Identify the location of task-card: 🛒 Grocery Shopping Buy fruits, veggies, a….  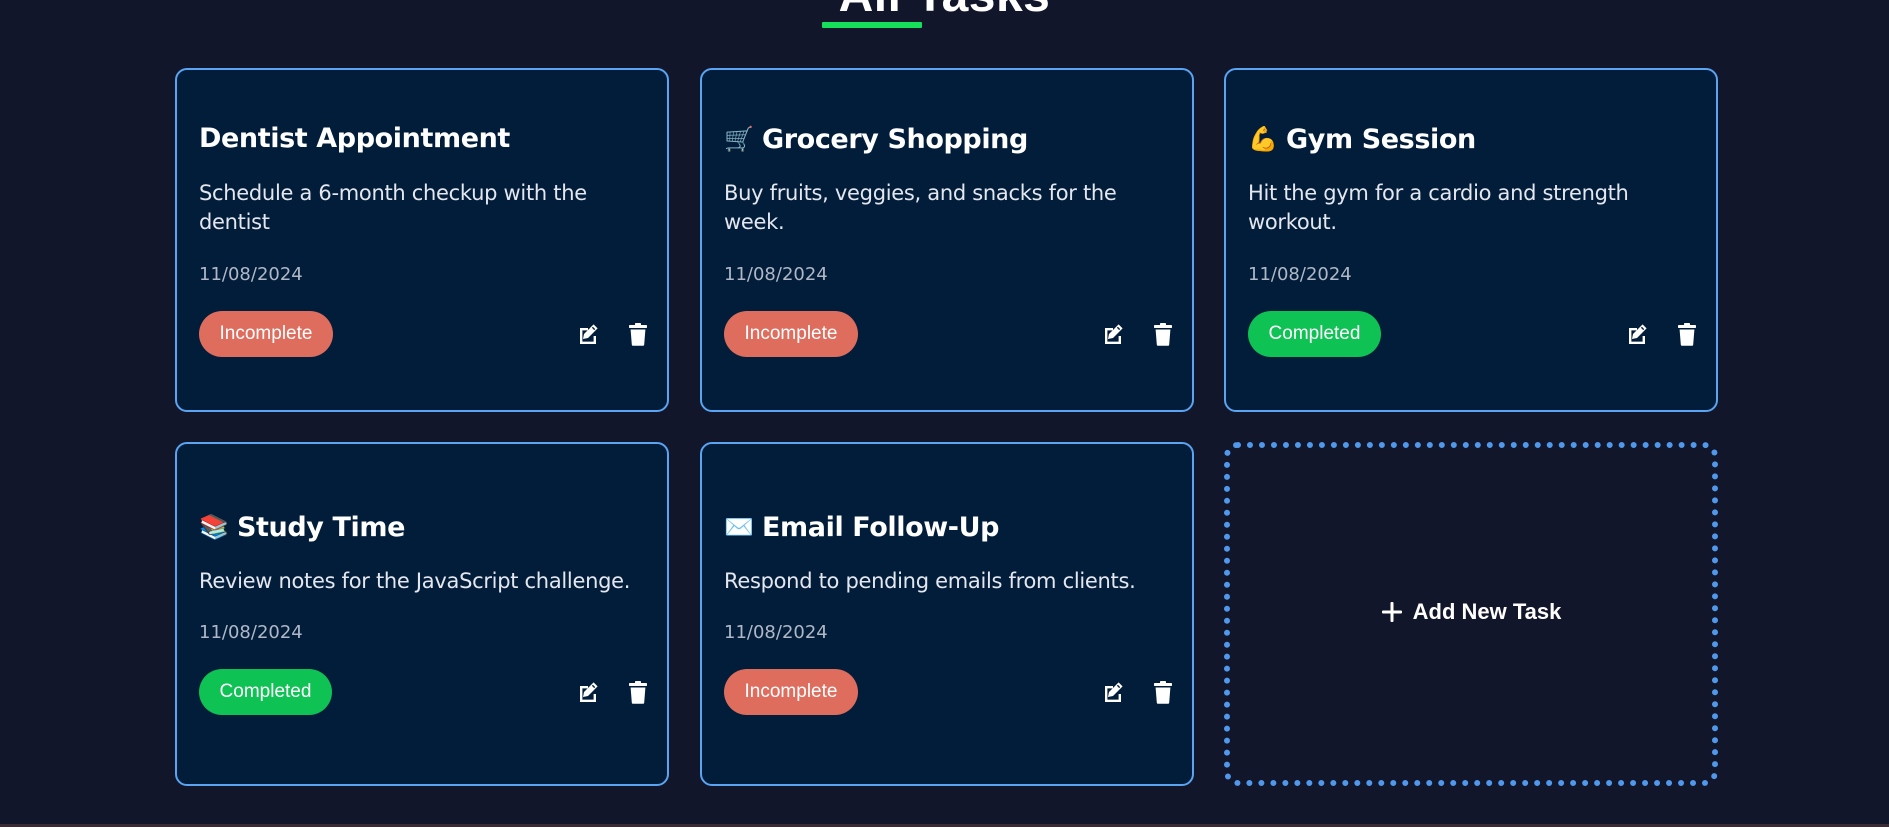
(947, 240).